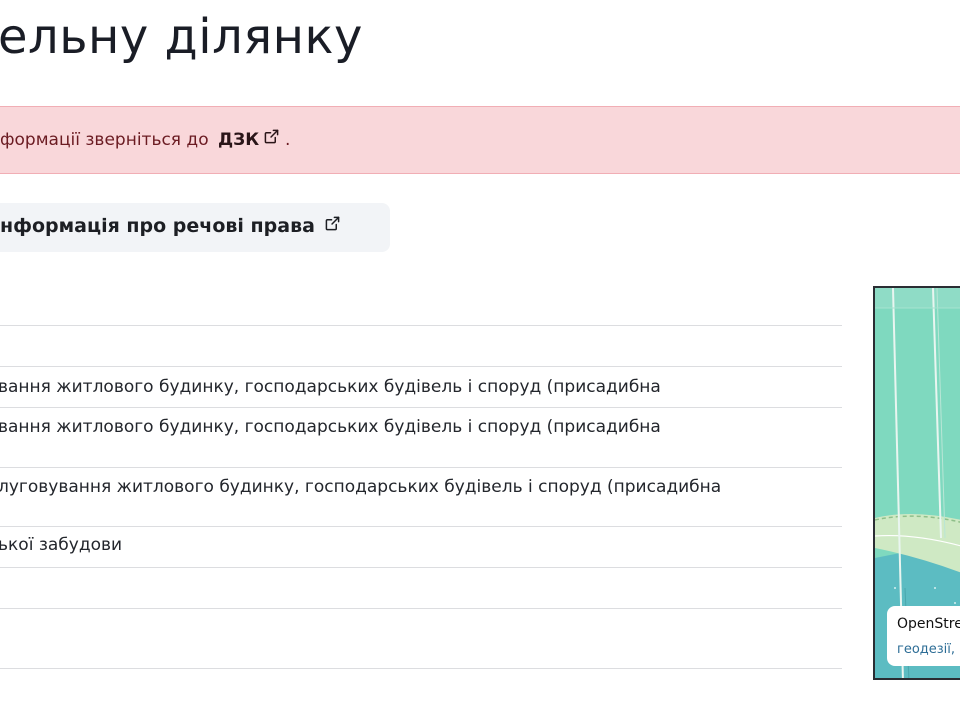 The height and width of the screenshot is (720, 960). Describe the element at coordinates (926, 649) in the screenshot. I see `attribution-link: геодезії,` at that location.